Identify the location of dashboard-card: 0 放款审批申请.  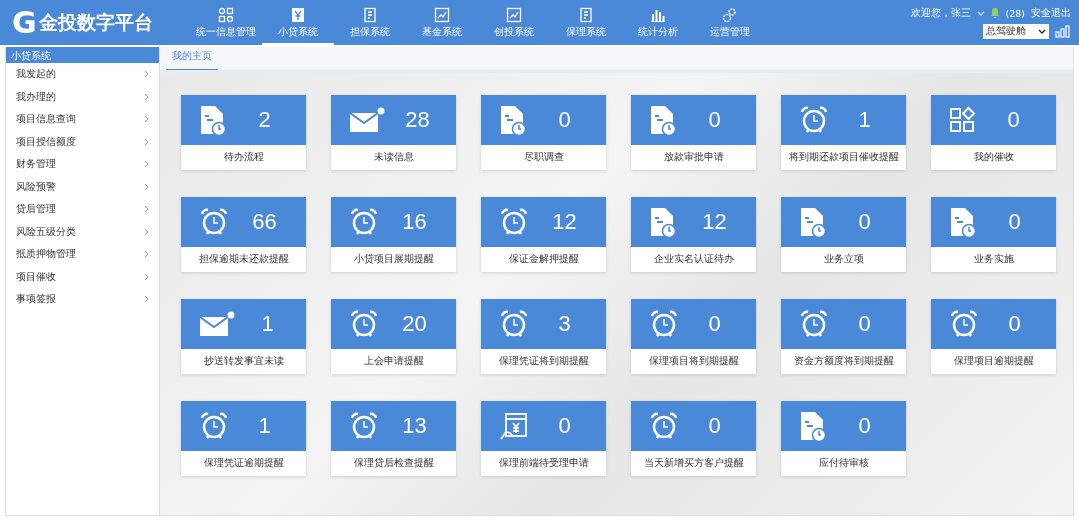
(693, 132).